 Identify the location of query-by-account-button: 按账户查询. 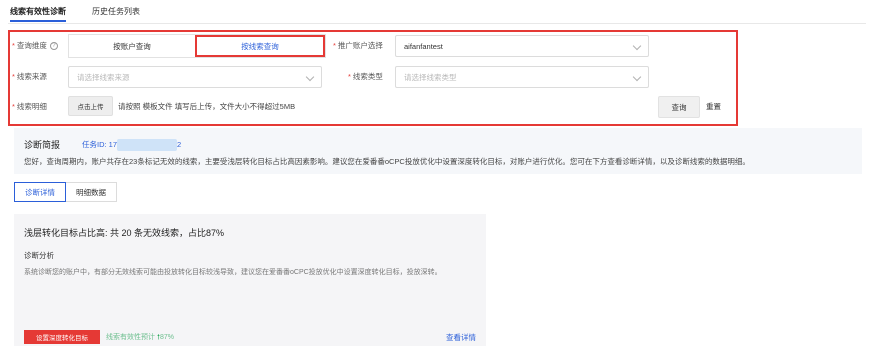
(132, 46).